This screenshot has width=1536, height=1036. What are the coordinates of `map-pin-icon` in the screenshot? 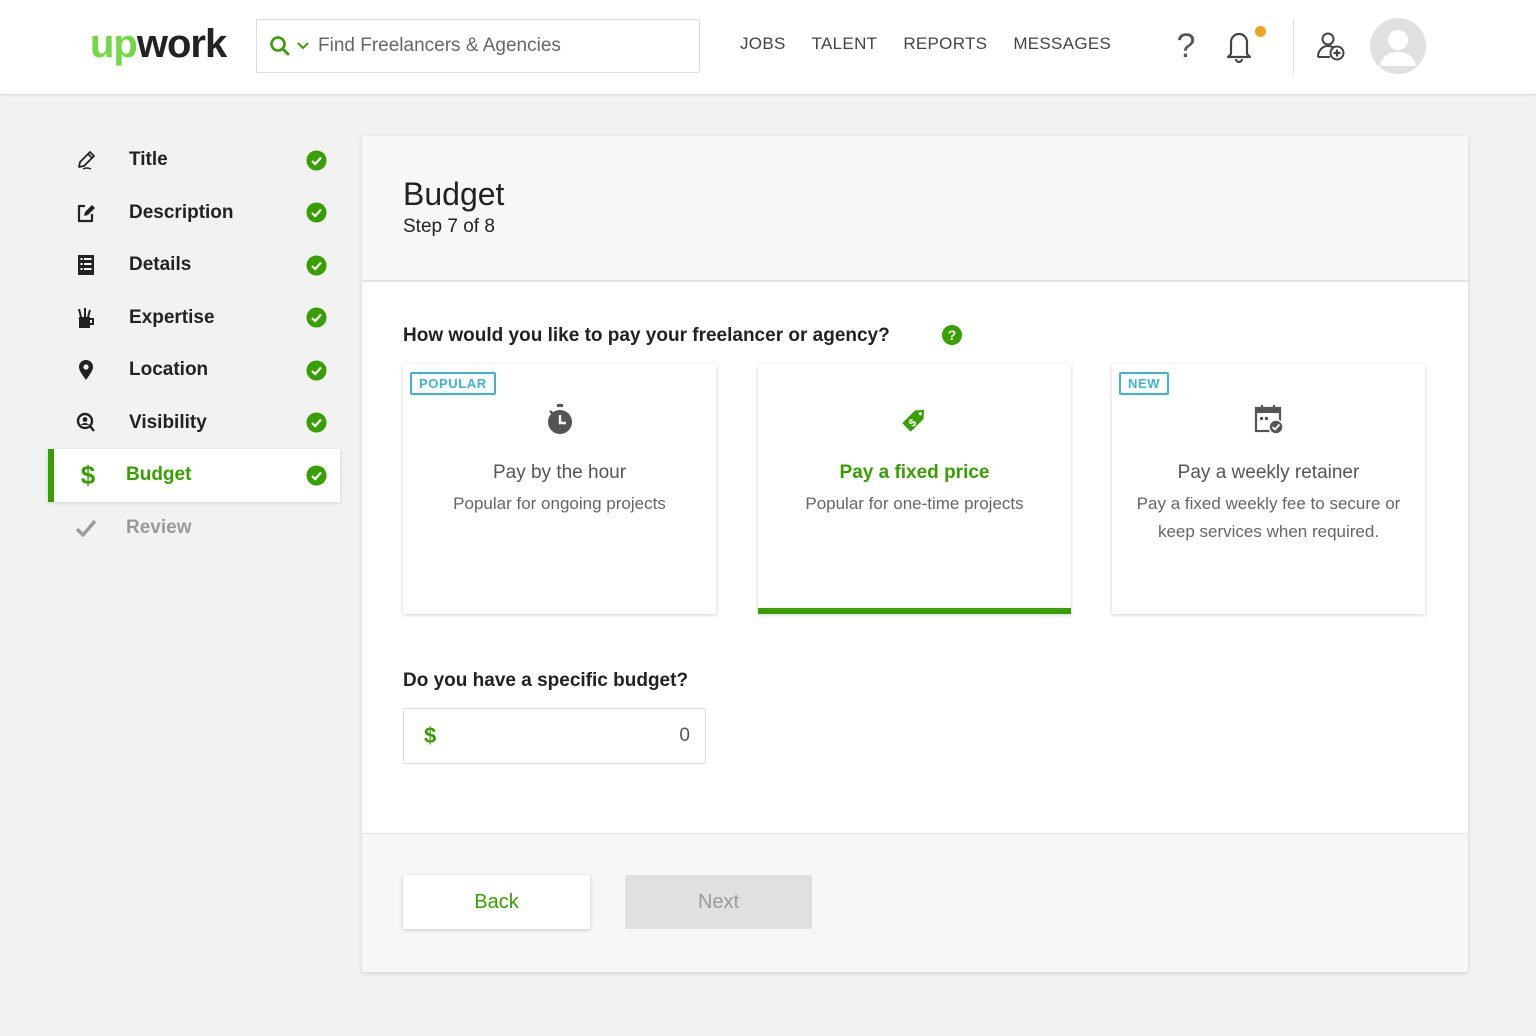 It's located at (86, 370).